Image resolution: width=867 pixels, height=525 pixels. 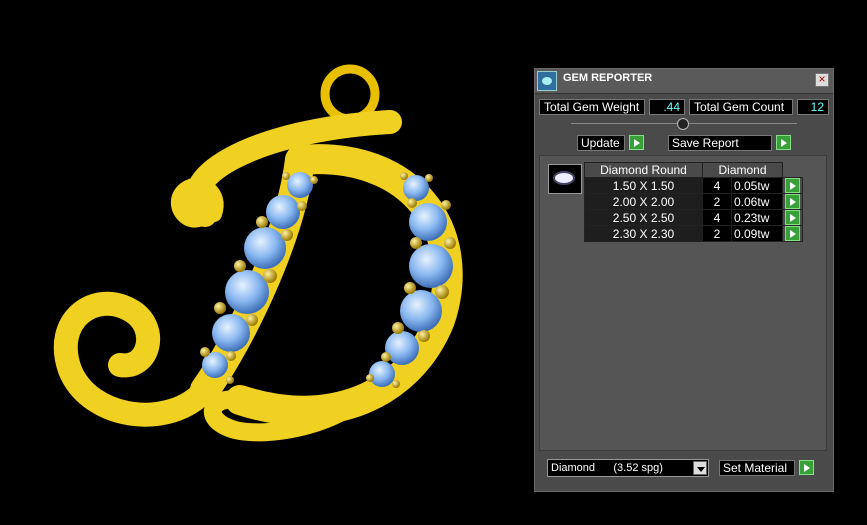 I want to click on gem-size: 1.50 X 1.50, so click(x=643, y=185).